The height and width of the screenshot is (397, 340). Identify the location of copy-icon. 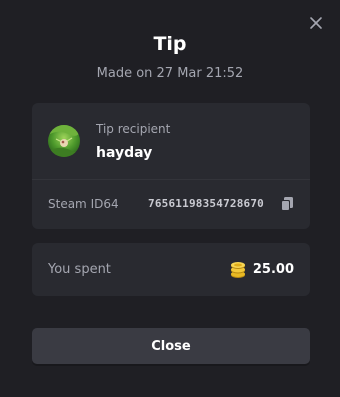
(287, 204).